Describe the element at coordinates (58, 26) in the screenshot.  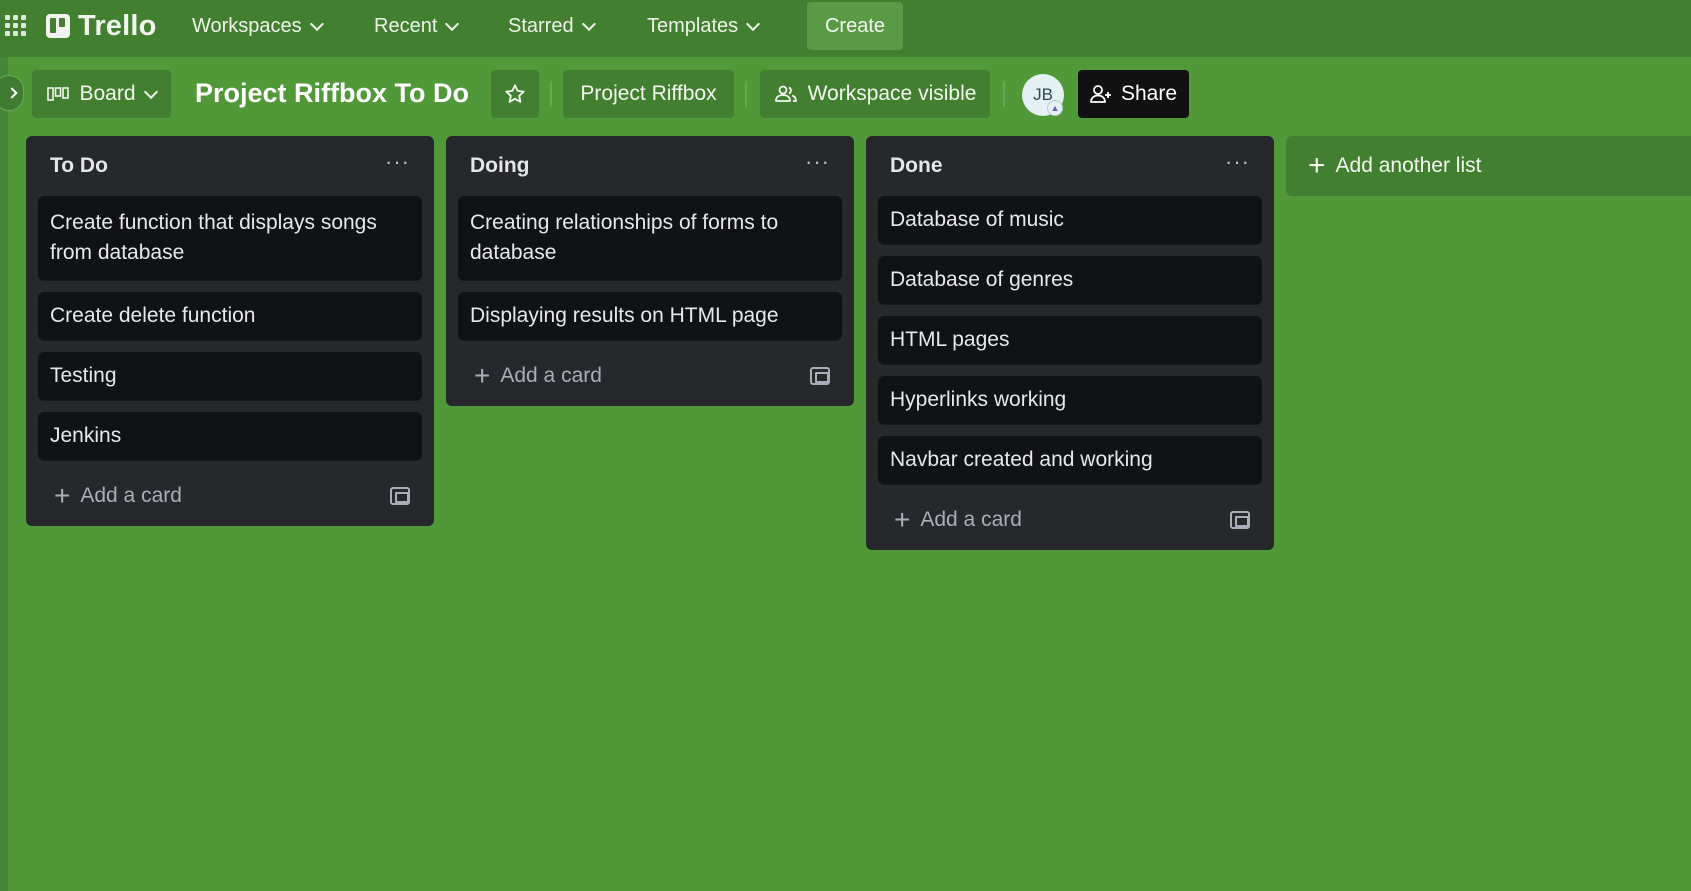
I see `trello-logo-icon` at that location.